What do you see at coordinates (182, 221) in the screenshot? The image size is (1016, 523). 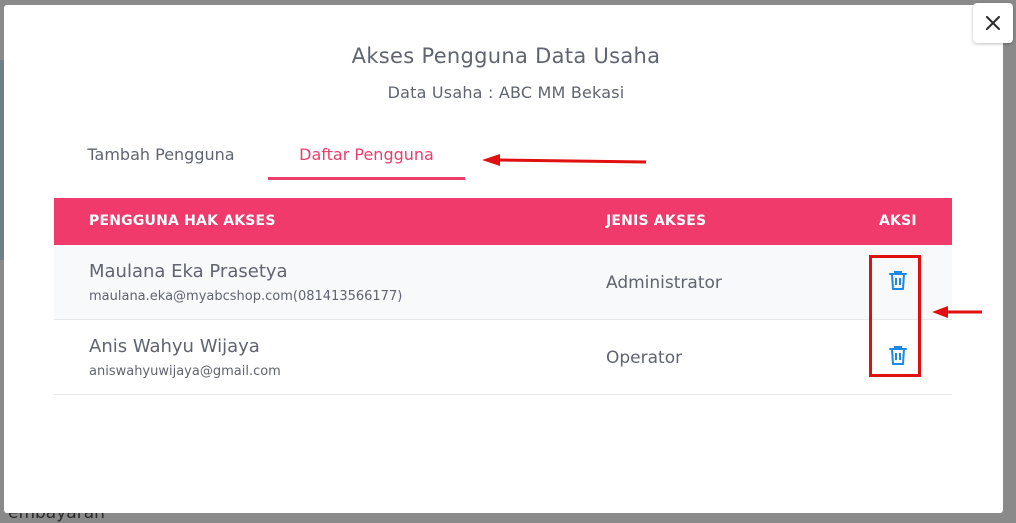 I see `header-pengguna: PENGGUNA HAK AKSES` at bounding box center [182, 221].